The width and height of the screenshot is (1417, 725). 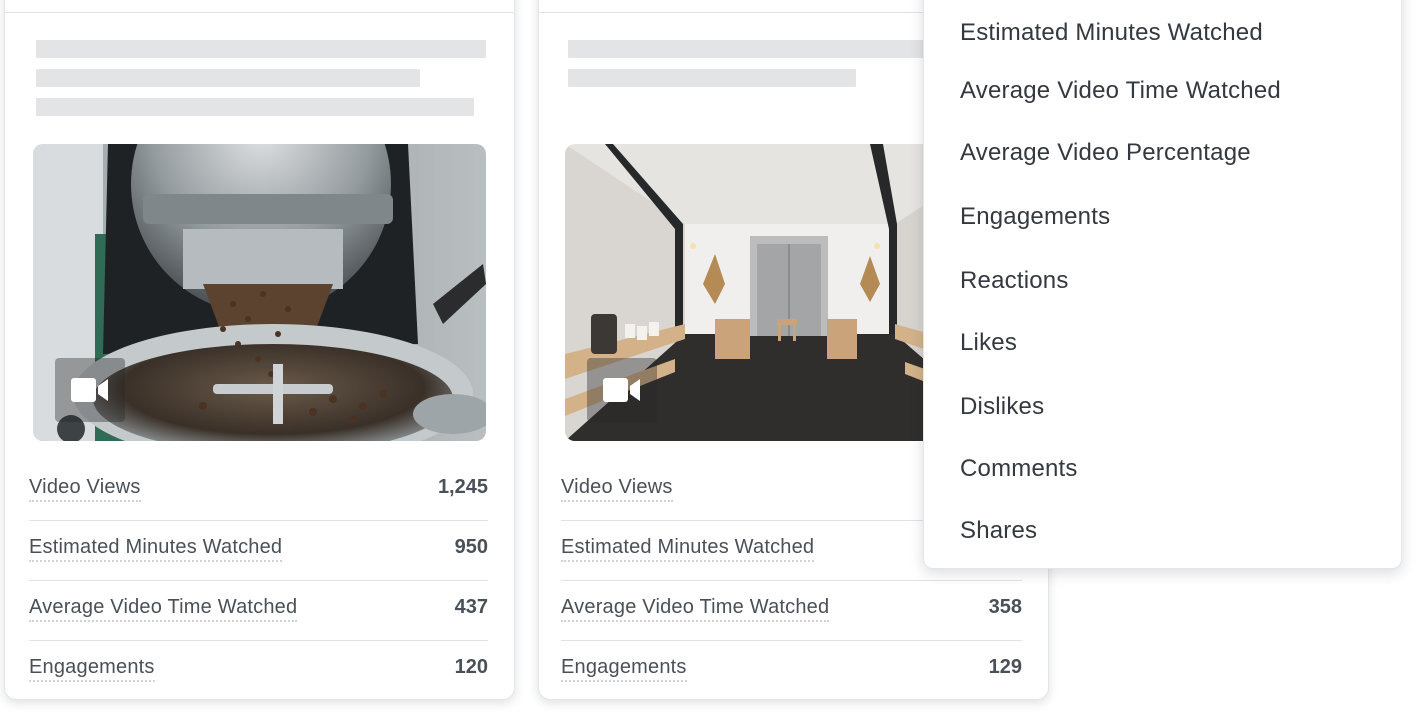 I want to click on menu-item-likes: Likes, so click(x=988, y=343).